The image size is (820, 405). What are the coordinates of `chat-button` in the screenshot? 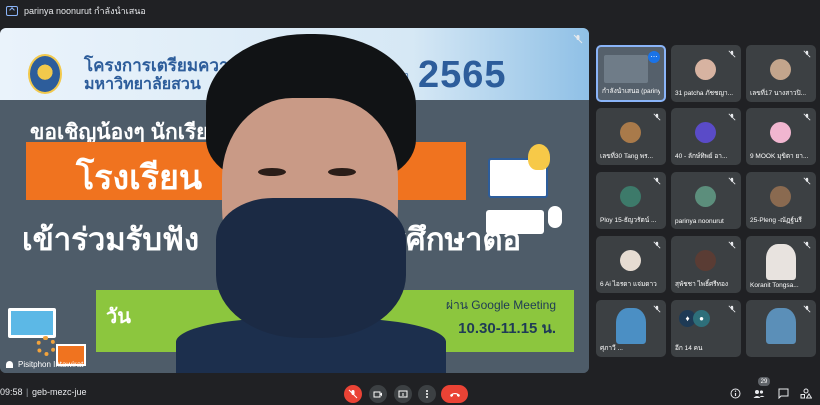 It's located at (783, 393).